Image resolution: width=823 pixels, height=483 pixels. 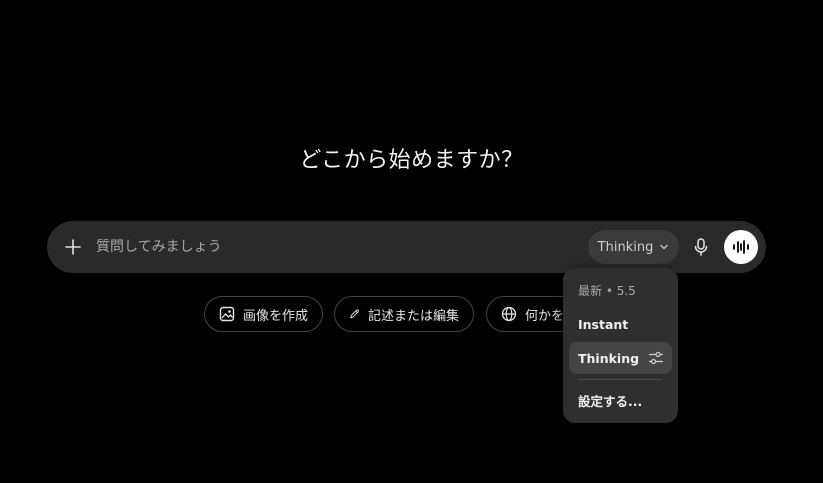 I want to click on page-heading: どこから始めますか？, so click(x=411, y=160).